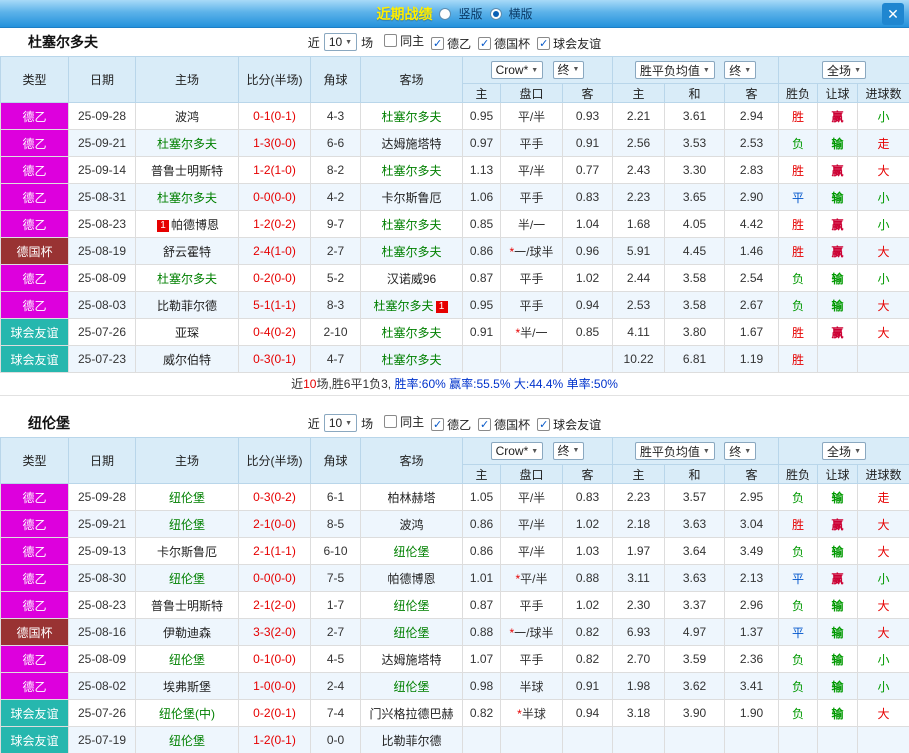  What do you see at coordinates (411, 279) in the screenshot?
I see `away-team-link: 汉诺威96` at bounding box center [411, 279].